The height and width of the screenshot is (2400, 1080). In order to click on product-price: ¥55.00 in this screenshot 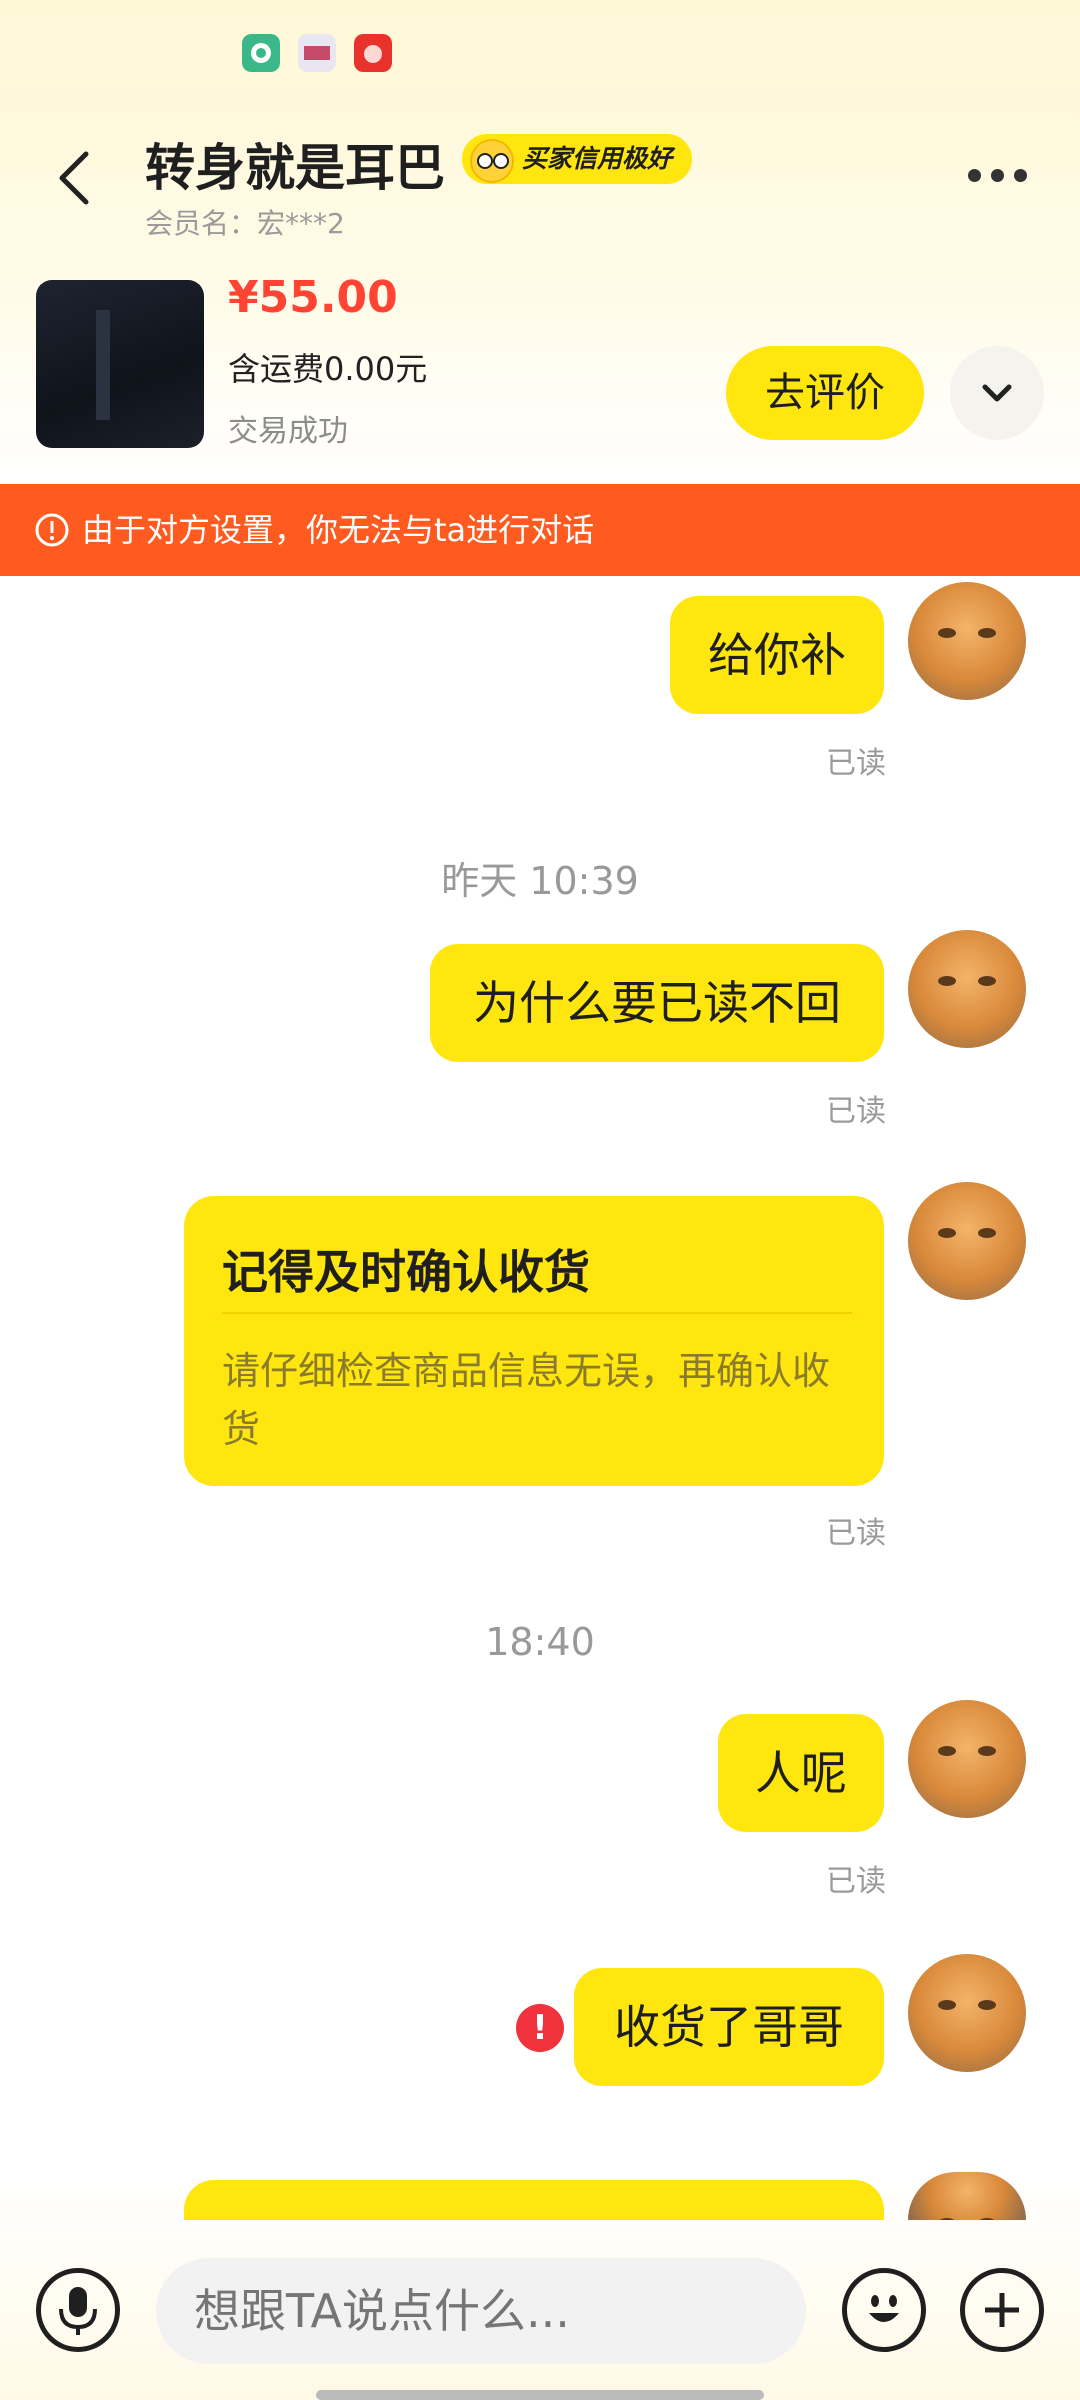, I will do `click(313, 297)`.